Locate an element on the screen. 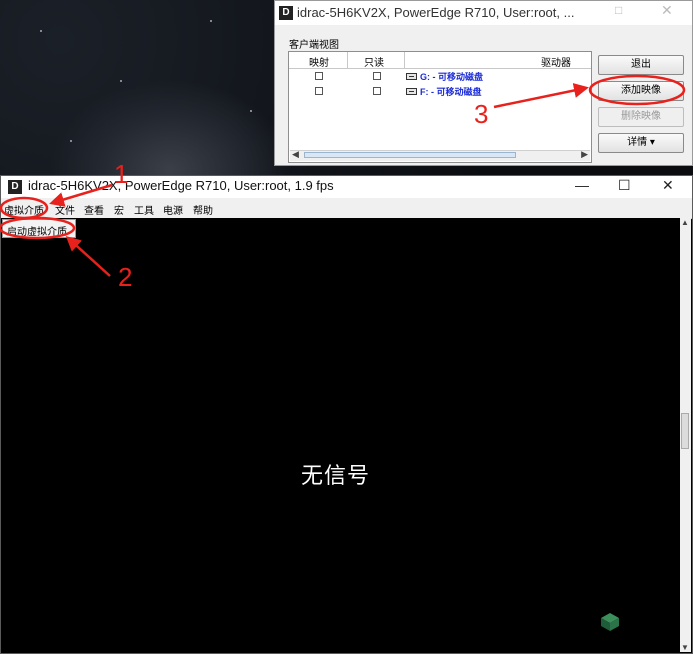  horizontal-scrollbar: ◀ ▶ is located at coordinates (440, 155).